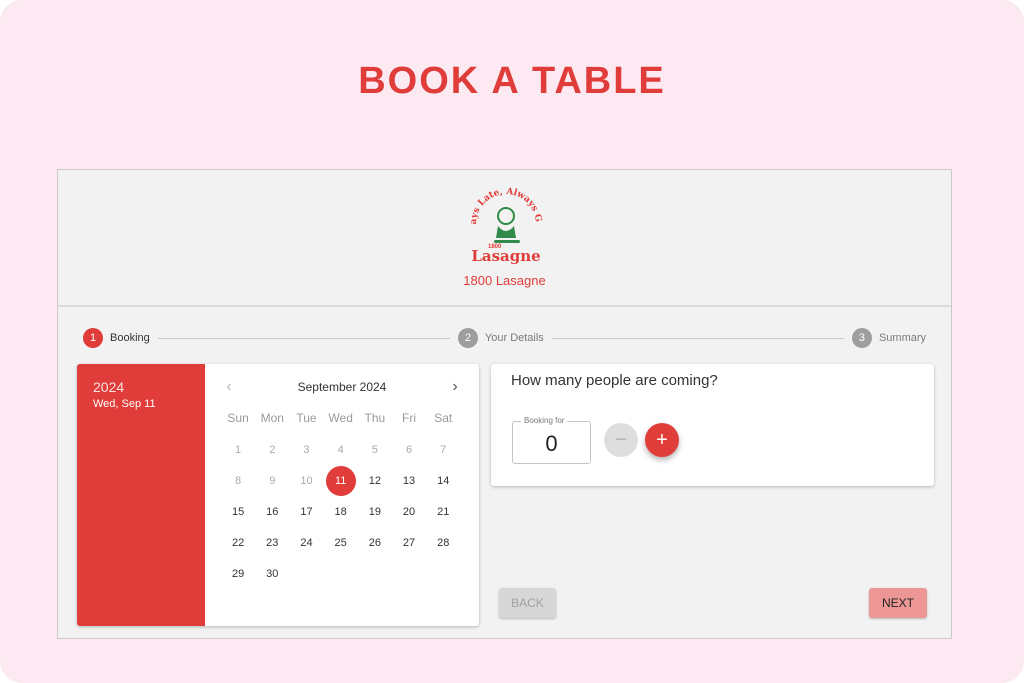 The height and width of the screenshot is (683, 1024). I want to click on logo-brand: Lasagne, so click(505, 256).